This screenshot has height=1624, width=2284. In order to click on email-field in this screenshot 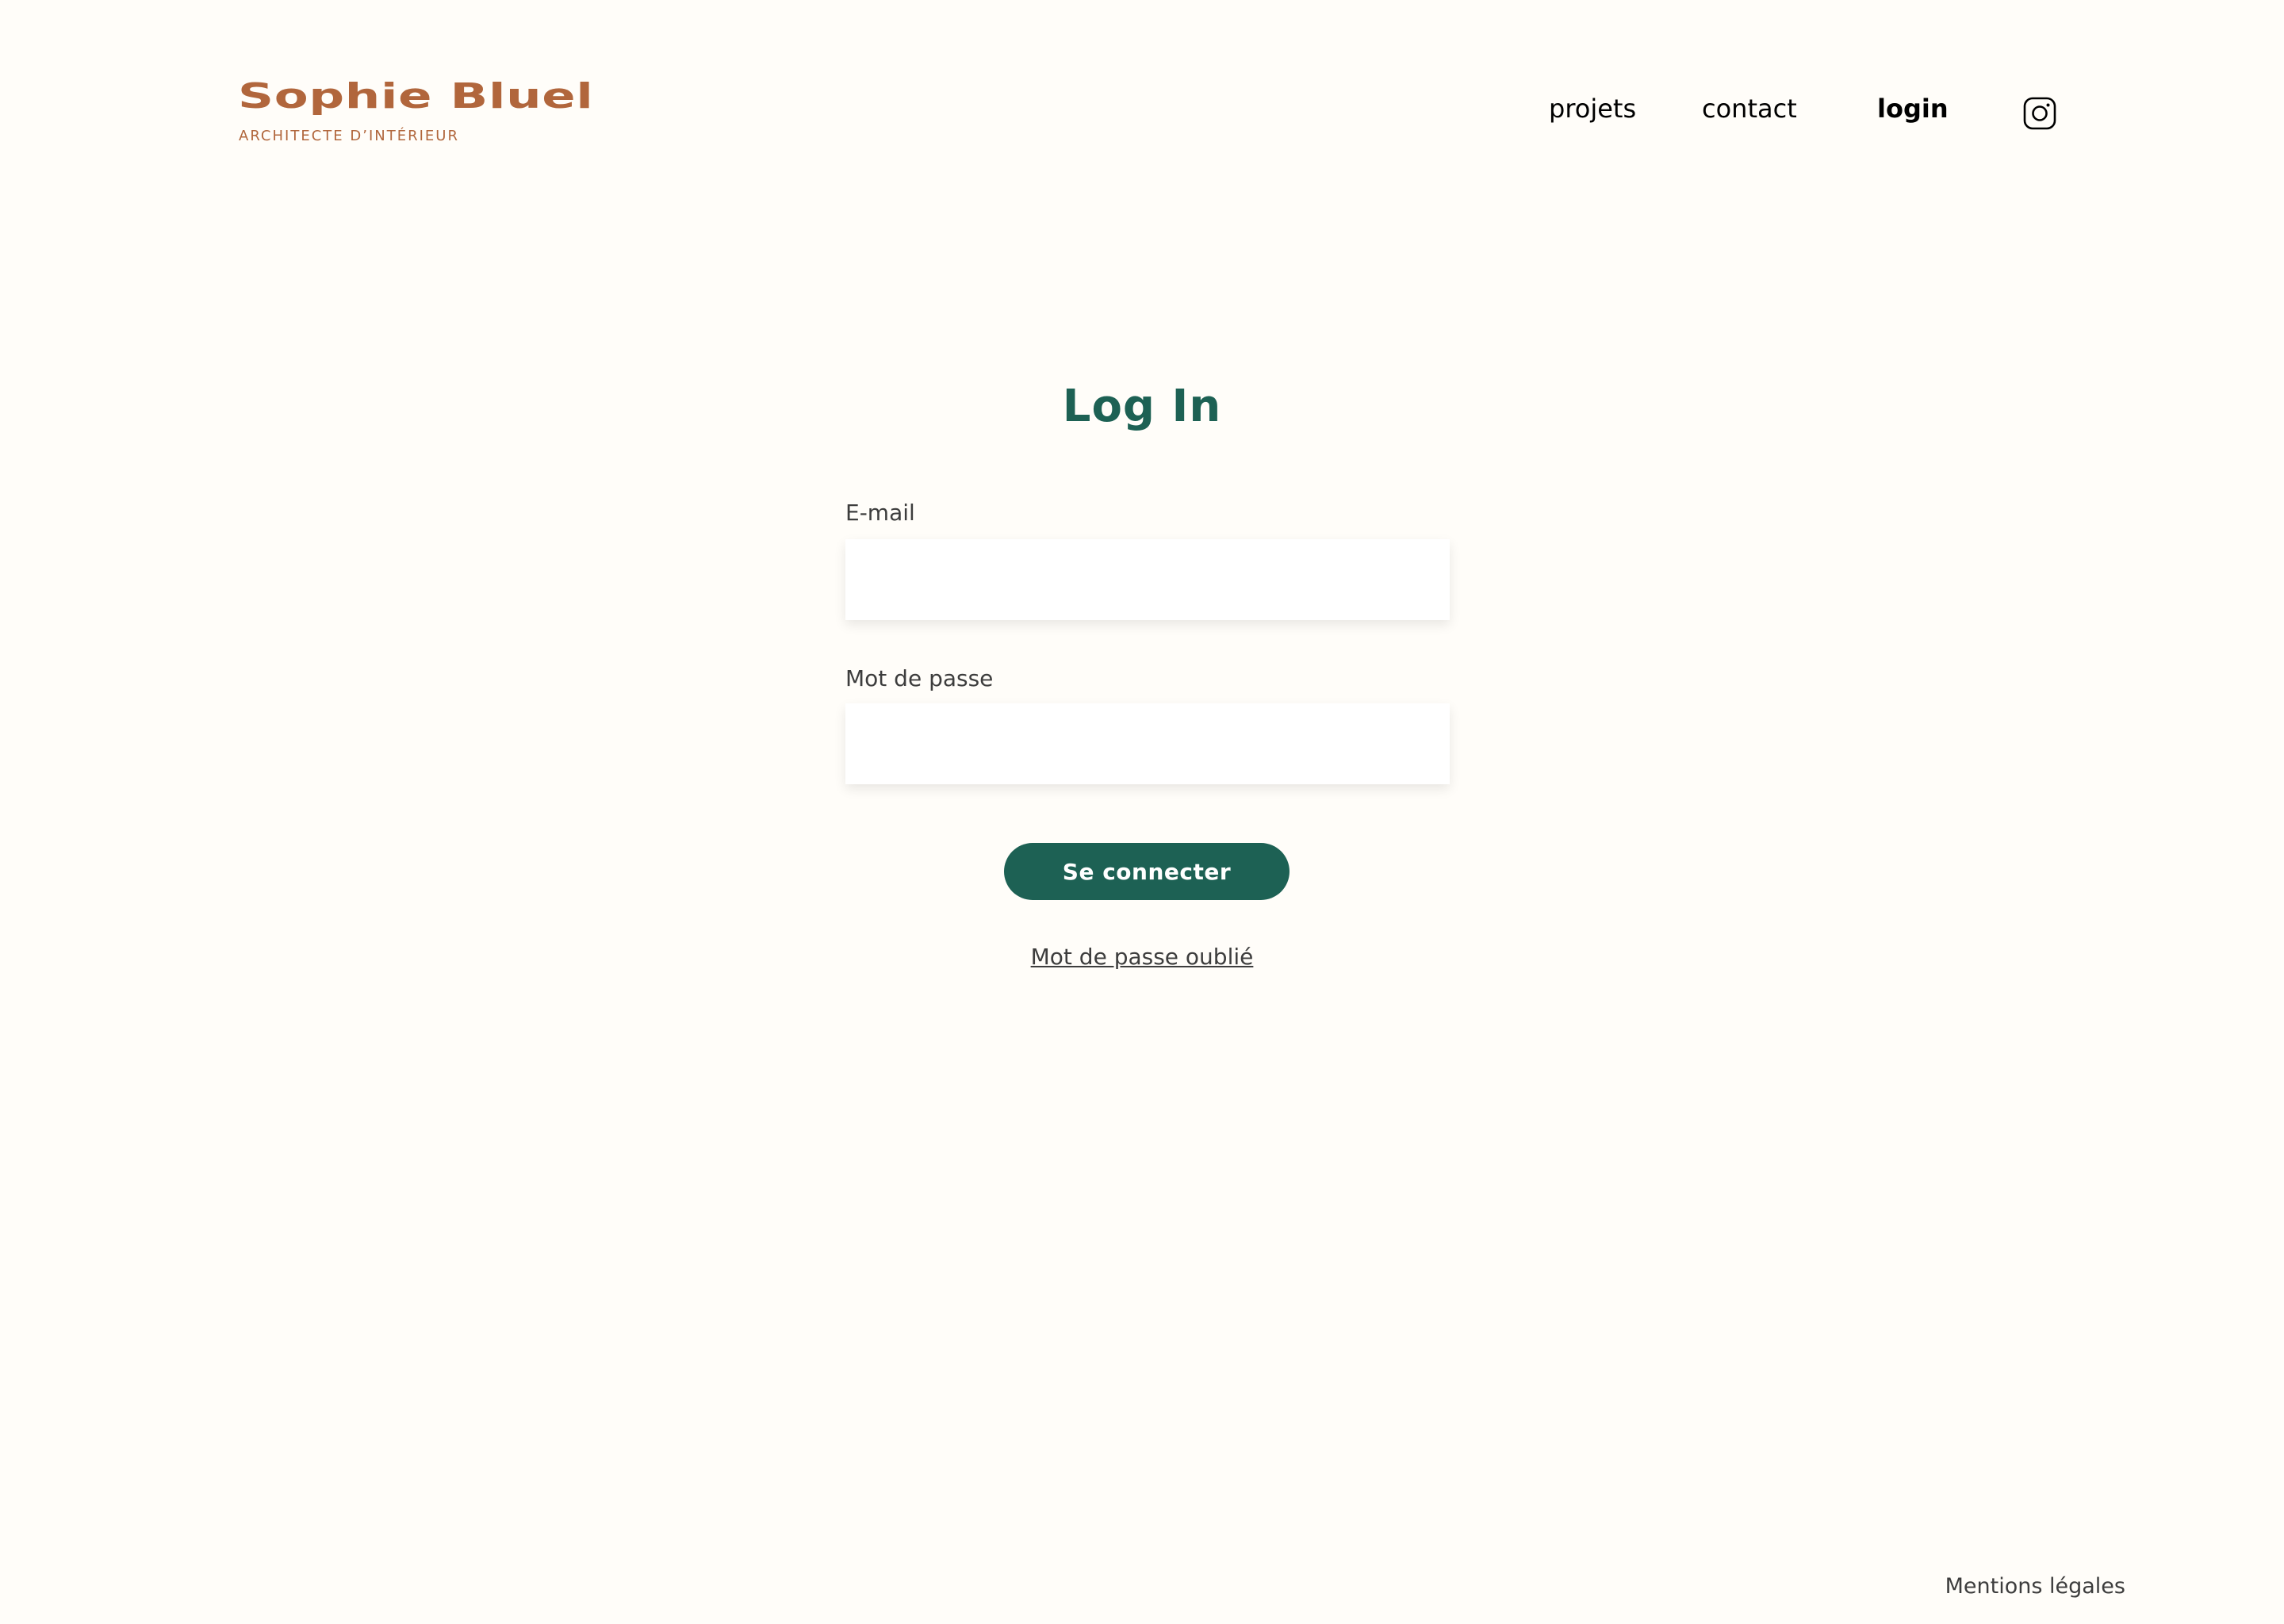, I will do `click(1147, 579)`.